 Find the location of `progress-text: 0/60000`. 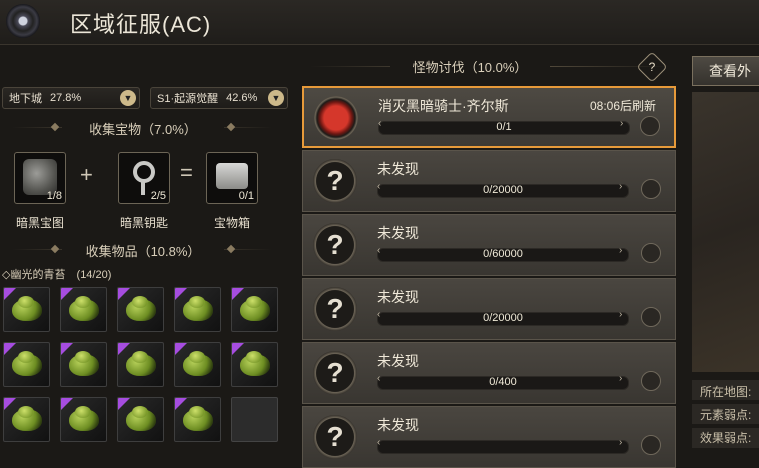

progress-text: 0/60000 is located at coordinates (503, 254).